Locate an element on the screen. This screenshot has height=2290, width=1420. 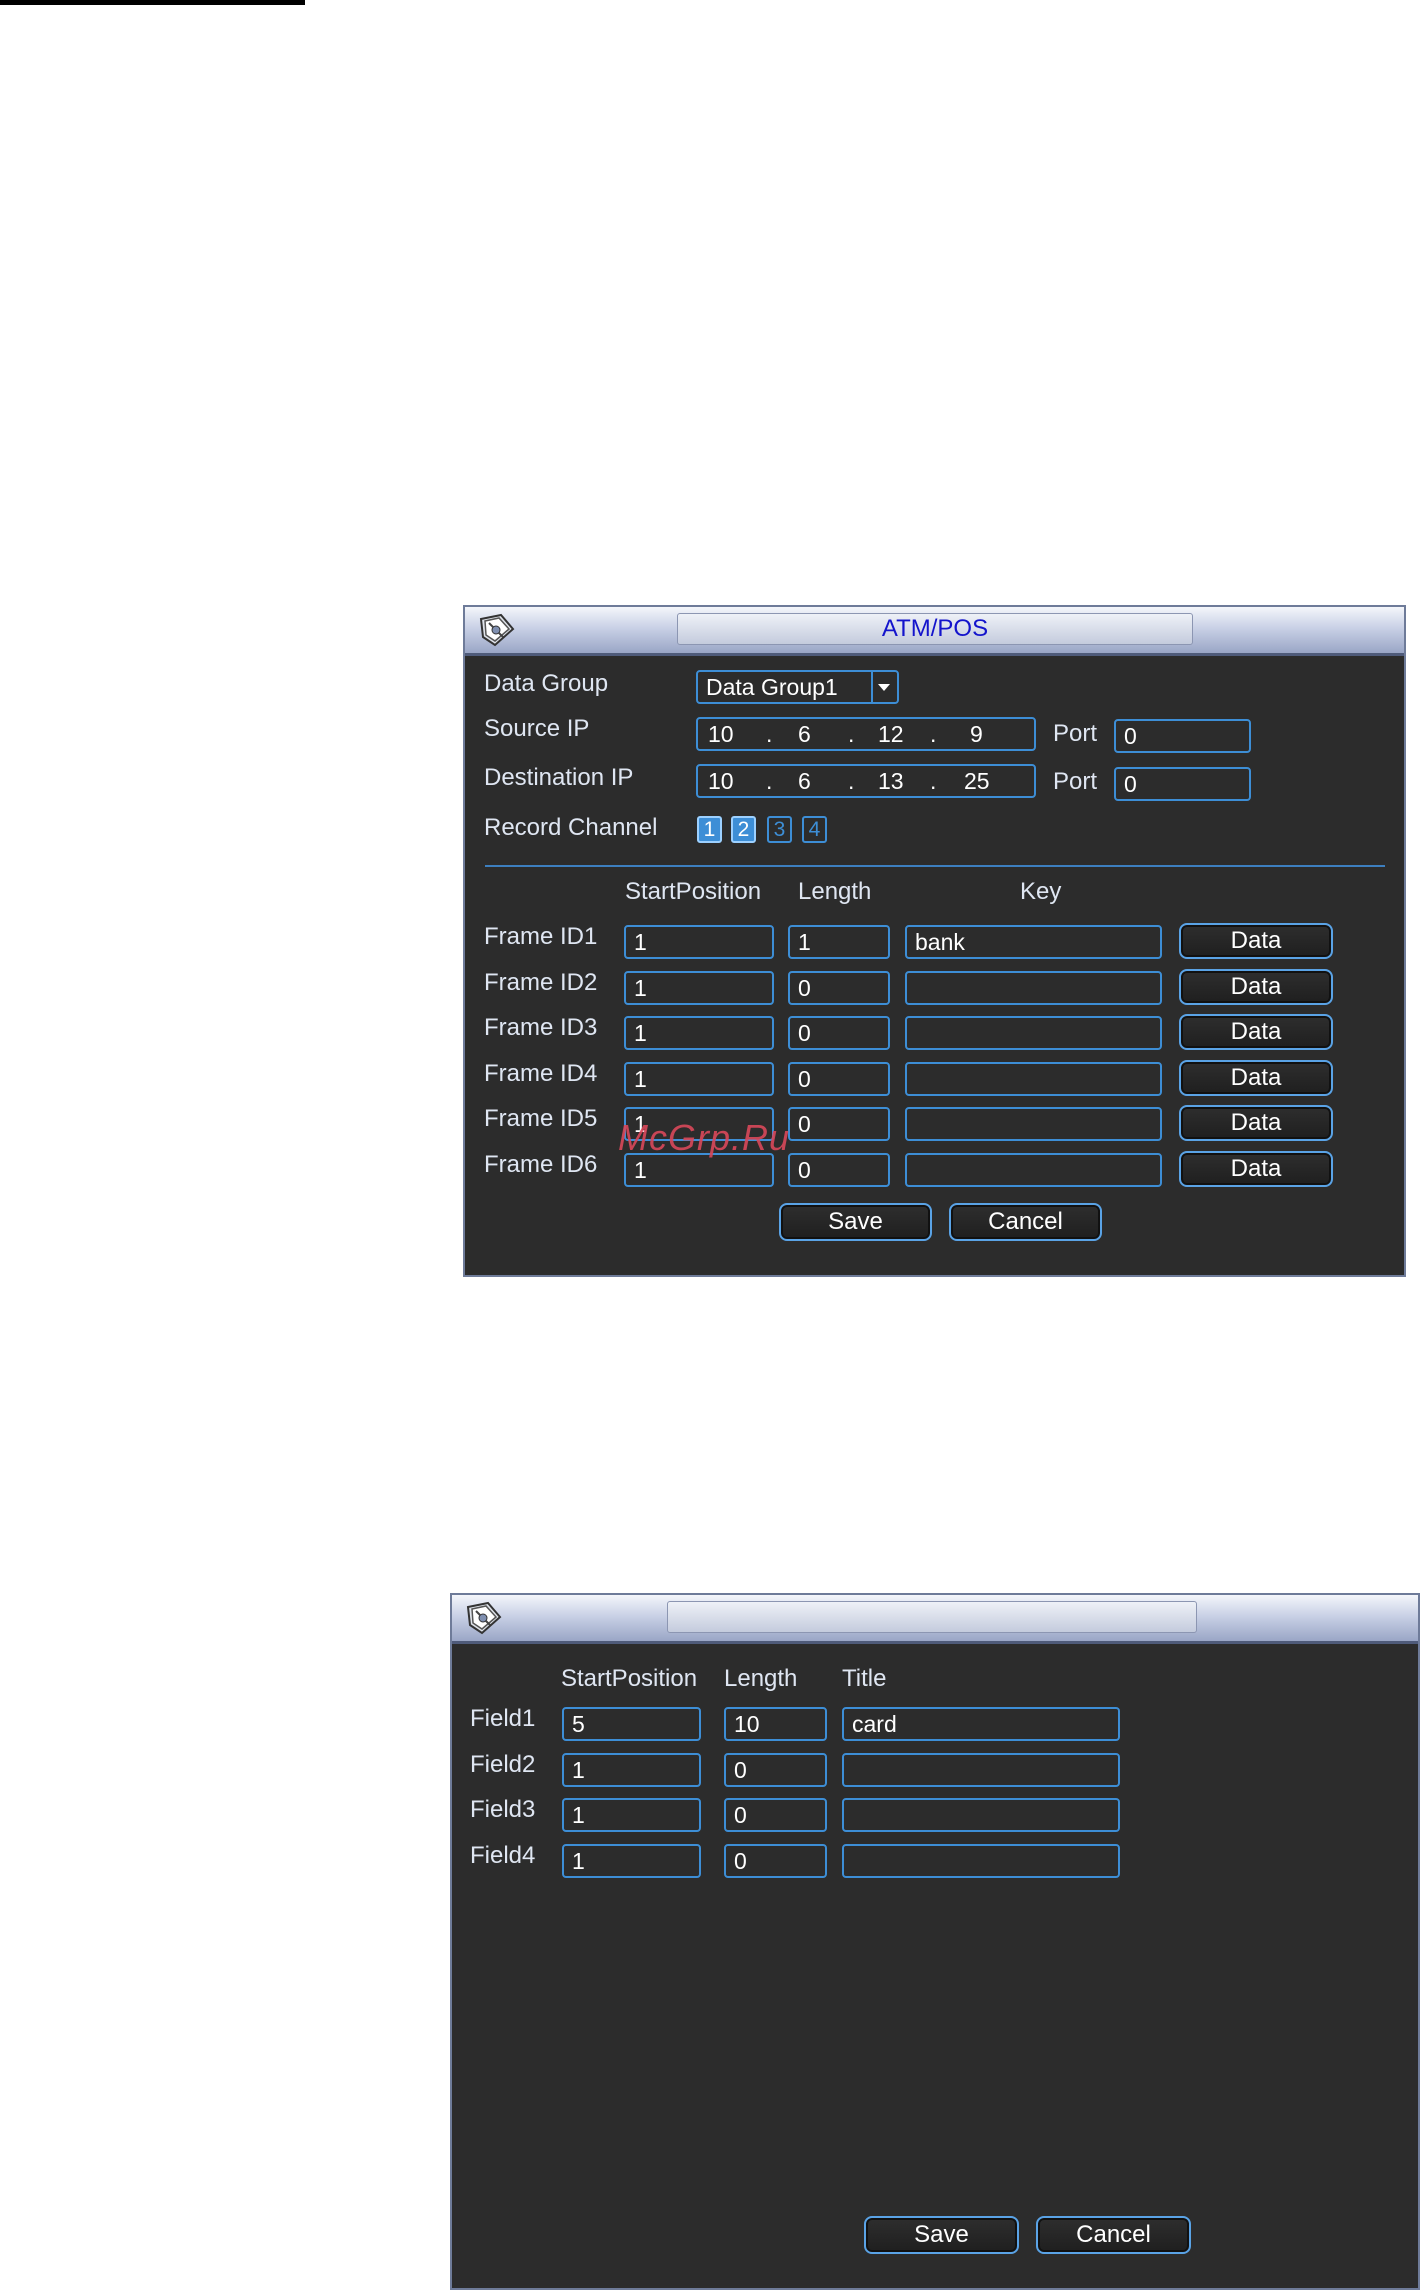
destination-ip-label: Destination IP is located at coordinates (559, 777).